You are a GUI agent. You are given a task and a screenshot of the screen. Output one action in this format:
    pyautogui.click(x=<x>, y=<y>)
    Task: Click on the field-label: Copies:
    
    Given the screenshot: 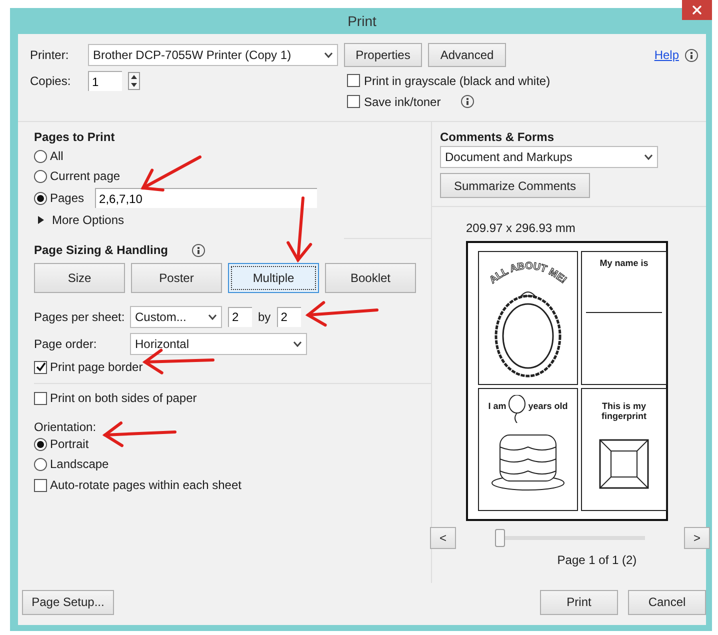 What is the action you would take?
    pyautogui.click(x=51, y=81)
    